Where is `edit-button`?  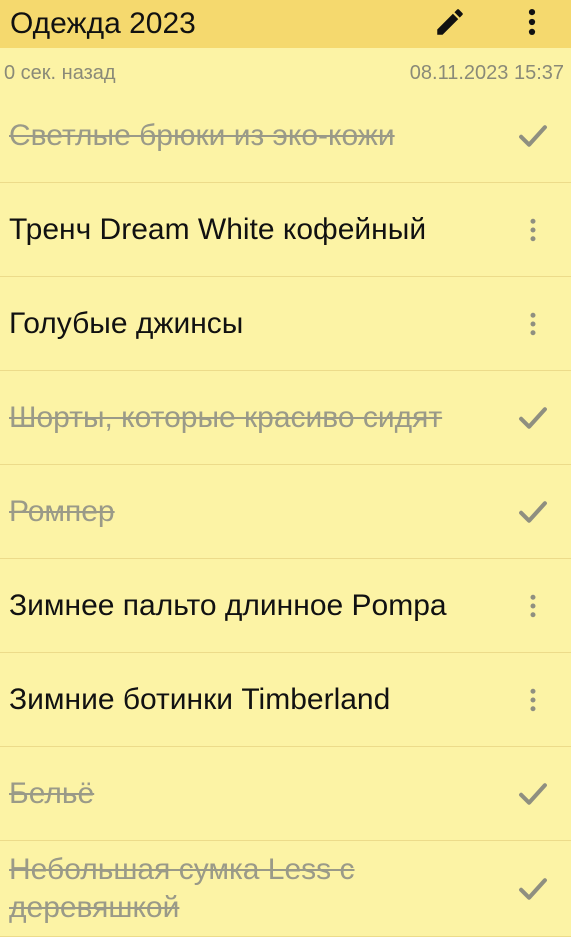
edit-button is located at coordinates (450, 22).